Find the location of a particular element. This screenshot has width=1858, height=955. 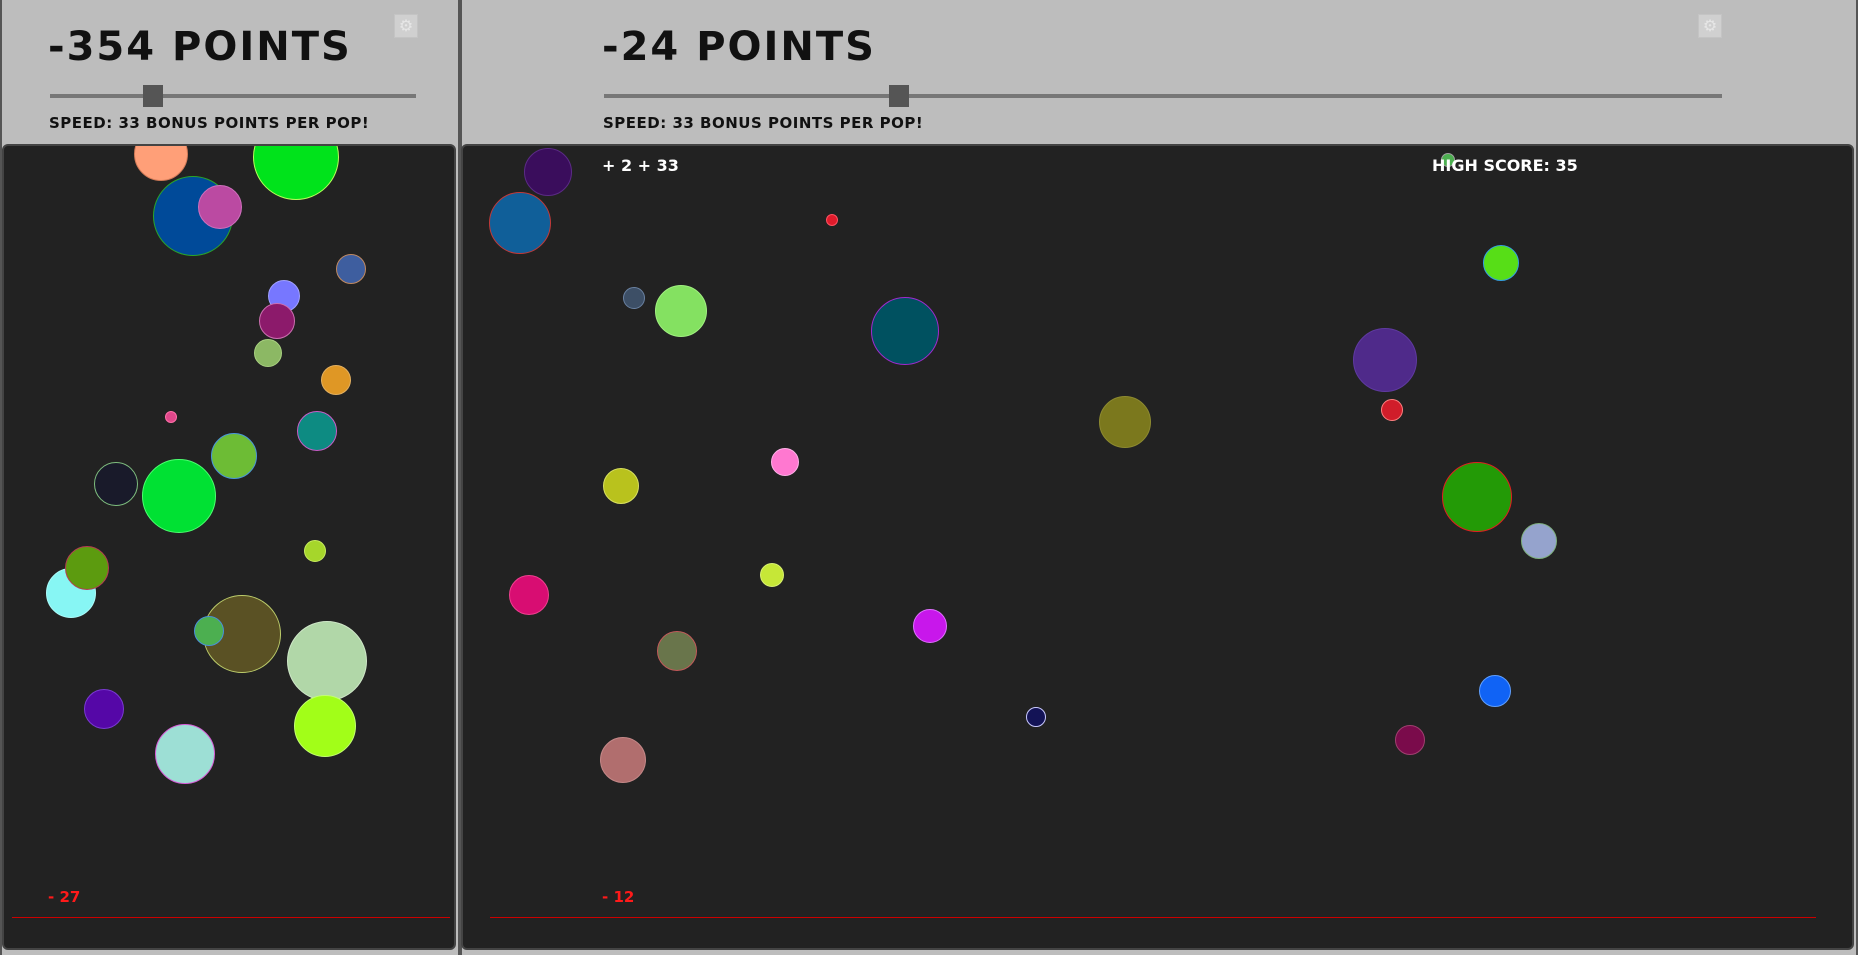

high-score: HIGH SCORE: 35 is located at coordinates (1505, 165).